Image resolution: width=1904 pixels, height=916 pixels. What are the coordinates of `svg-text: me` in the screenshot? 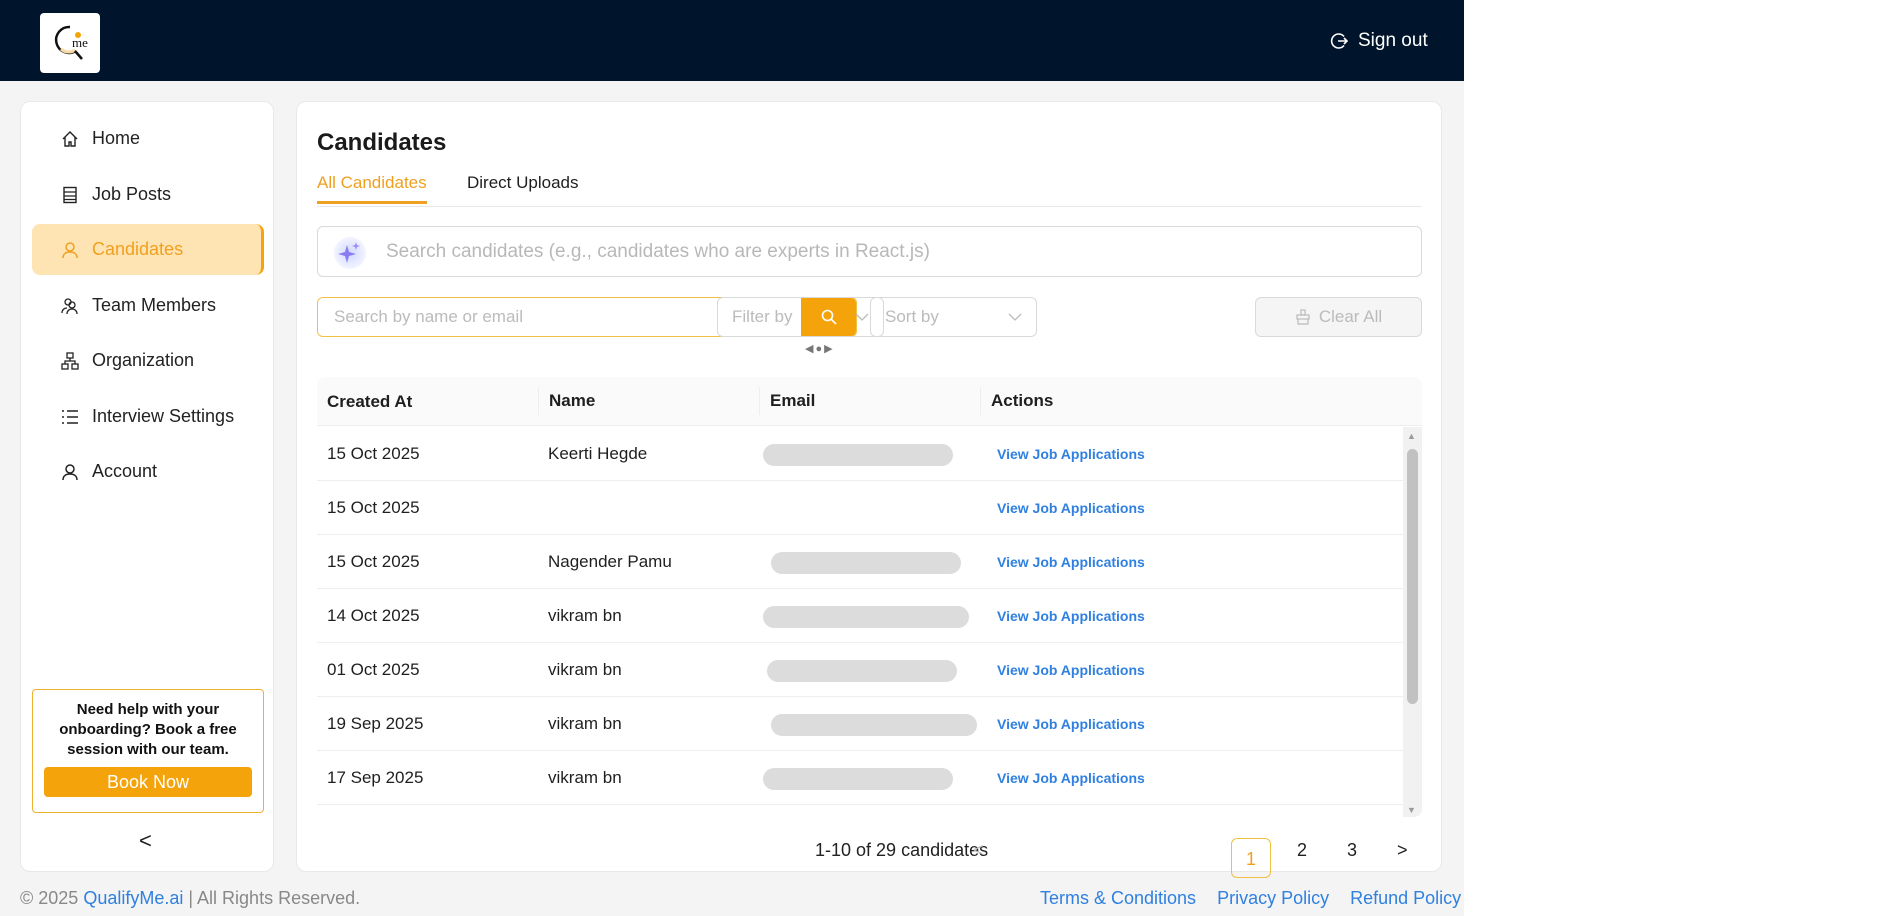 It's located at (80, 42).